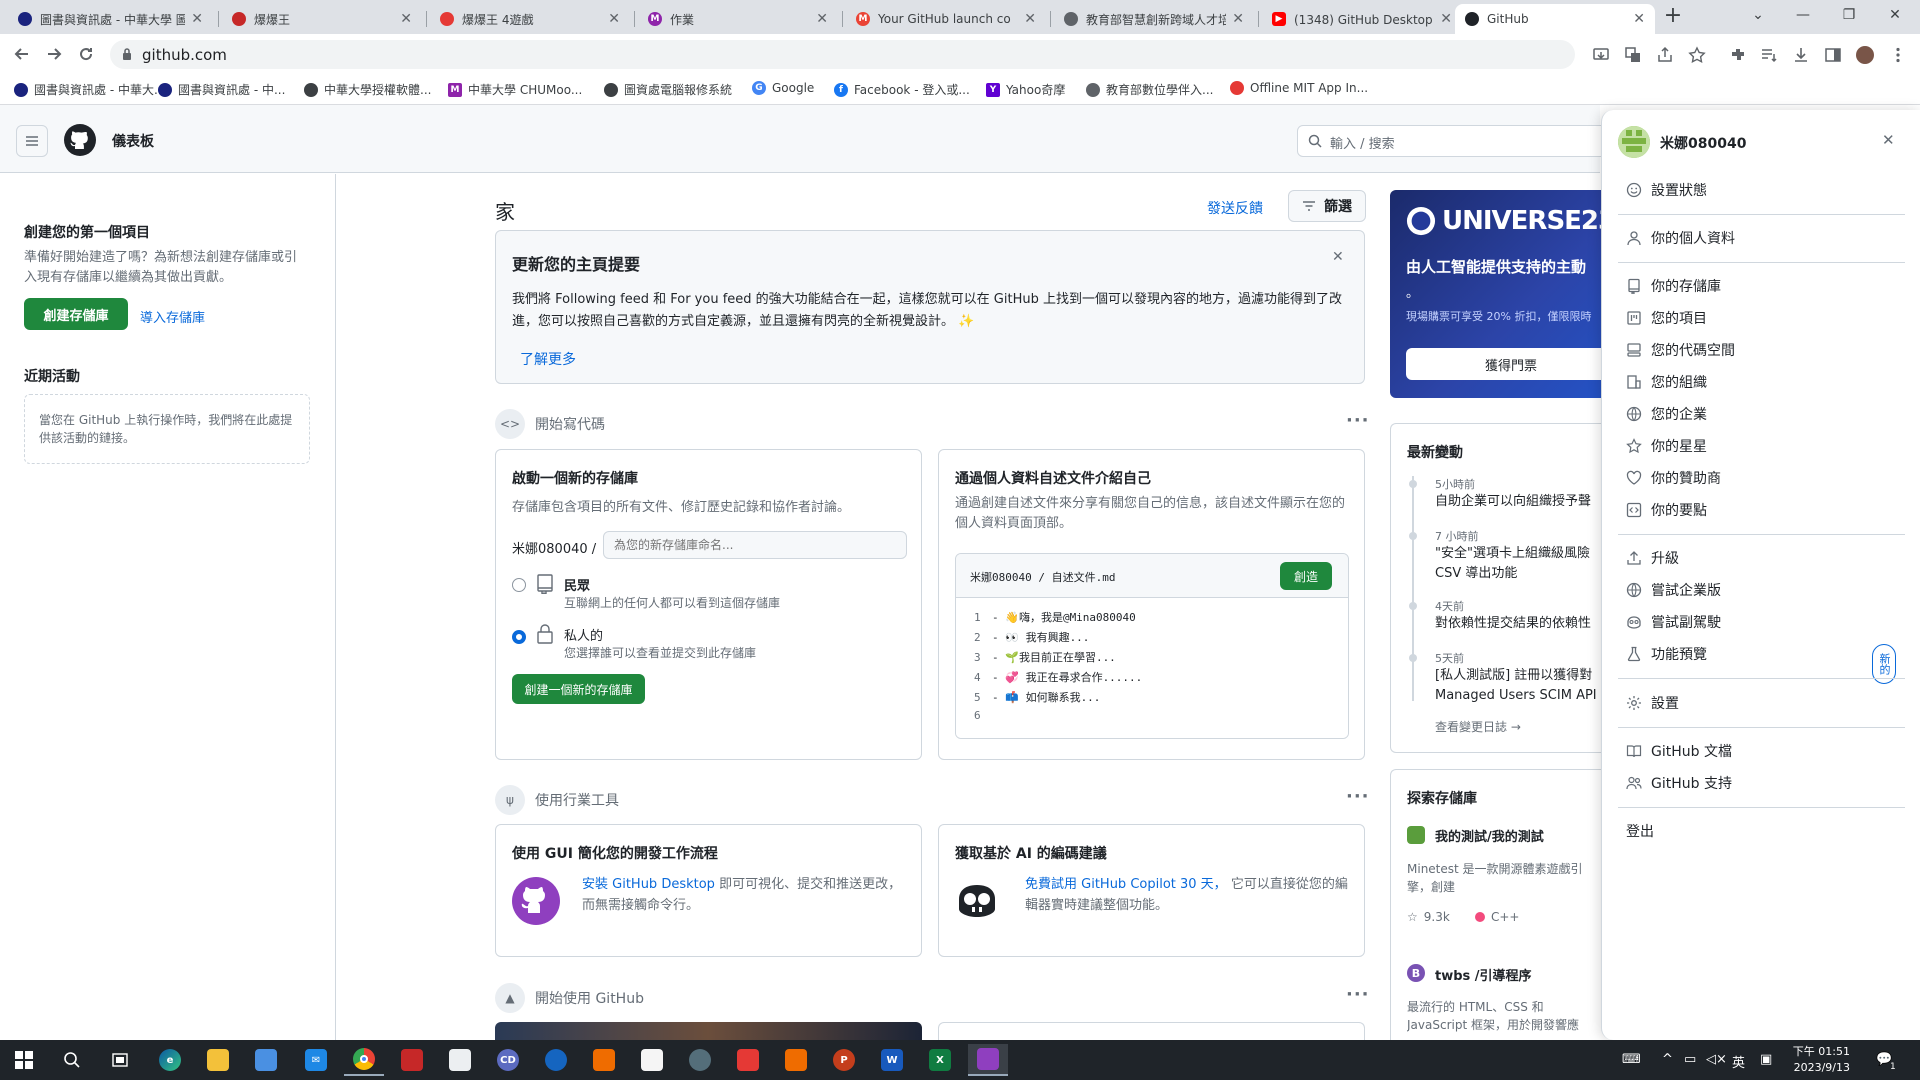 The image size is (1920, 1080). Describe the element at coordinates (1126, 884) in the screenshot. I see `try-copilot-link: 免費試用 GitHub Copilot 30 天，` at that location.